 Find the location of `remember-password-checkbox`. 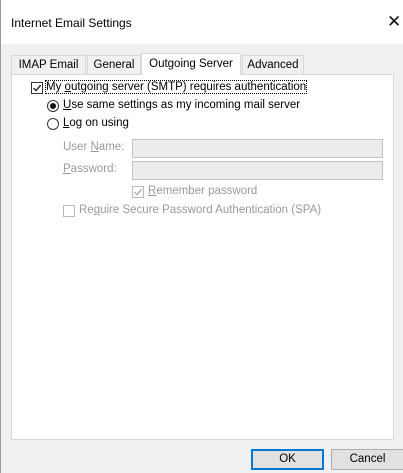

remember-password-checkbox is located at coordinates (138, 192).